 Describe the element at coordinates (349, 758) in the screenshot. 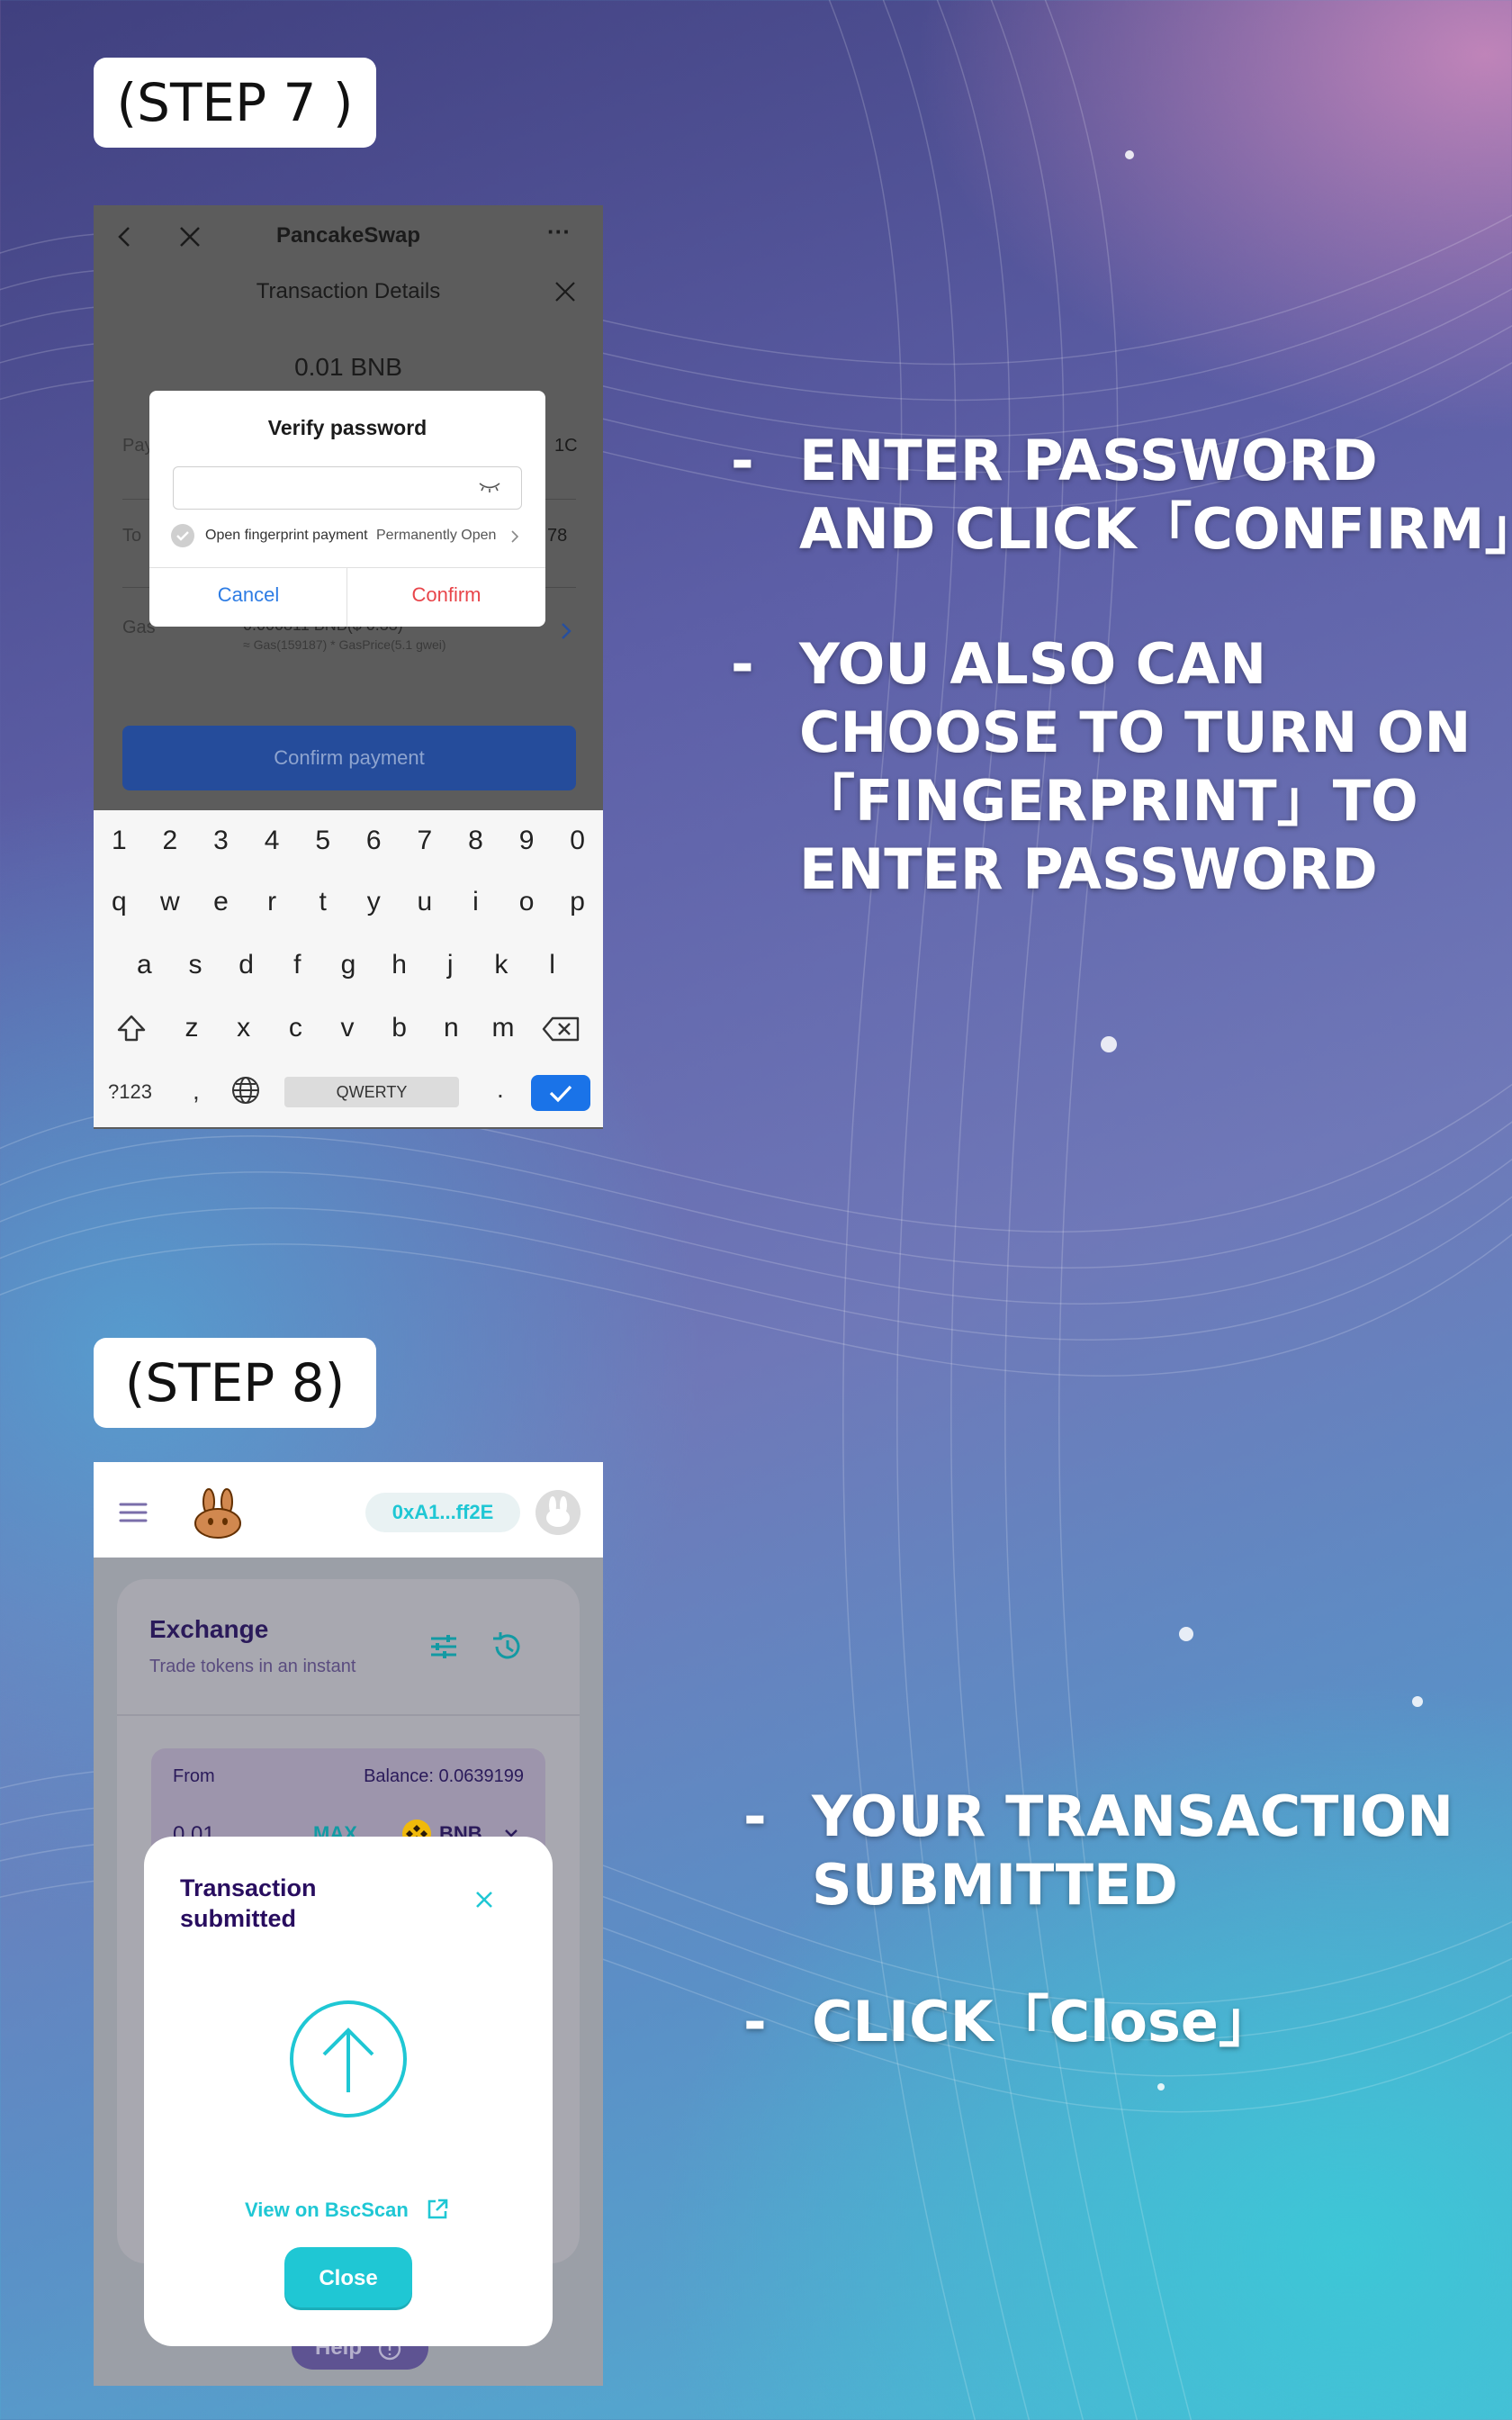

I see `confirm-payment-button: Confirm payment` at that location.